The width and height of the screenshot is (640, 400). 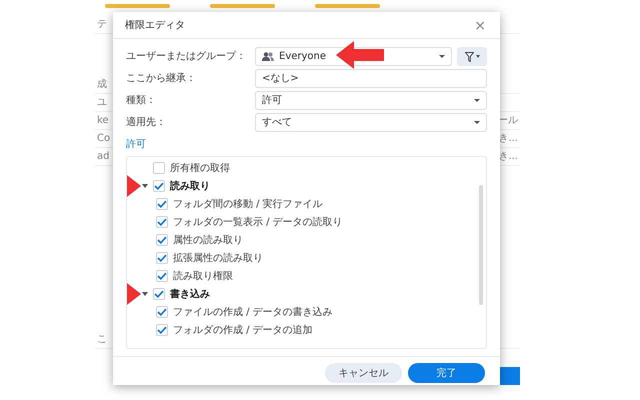 I want to click on close-button: ×, so click(x=480, y=25).